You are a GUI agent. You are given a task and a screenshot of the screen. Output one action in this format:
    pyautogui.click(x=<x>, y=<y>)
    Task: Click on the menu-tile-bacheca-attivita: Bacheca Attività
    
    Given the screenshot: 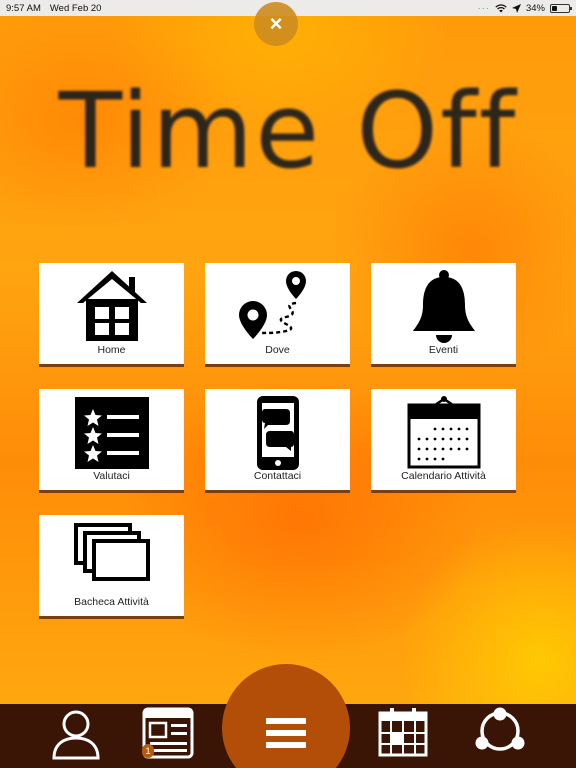 What is the action you would take?
    pyautogui.click(x=111, y=567)
    